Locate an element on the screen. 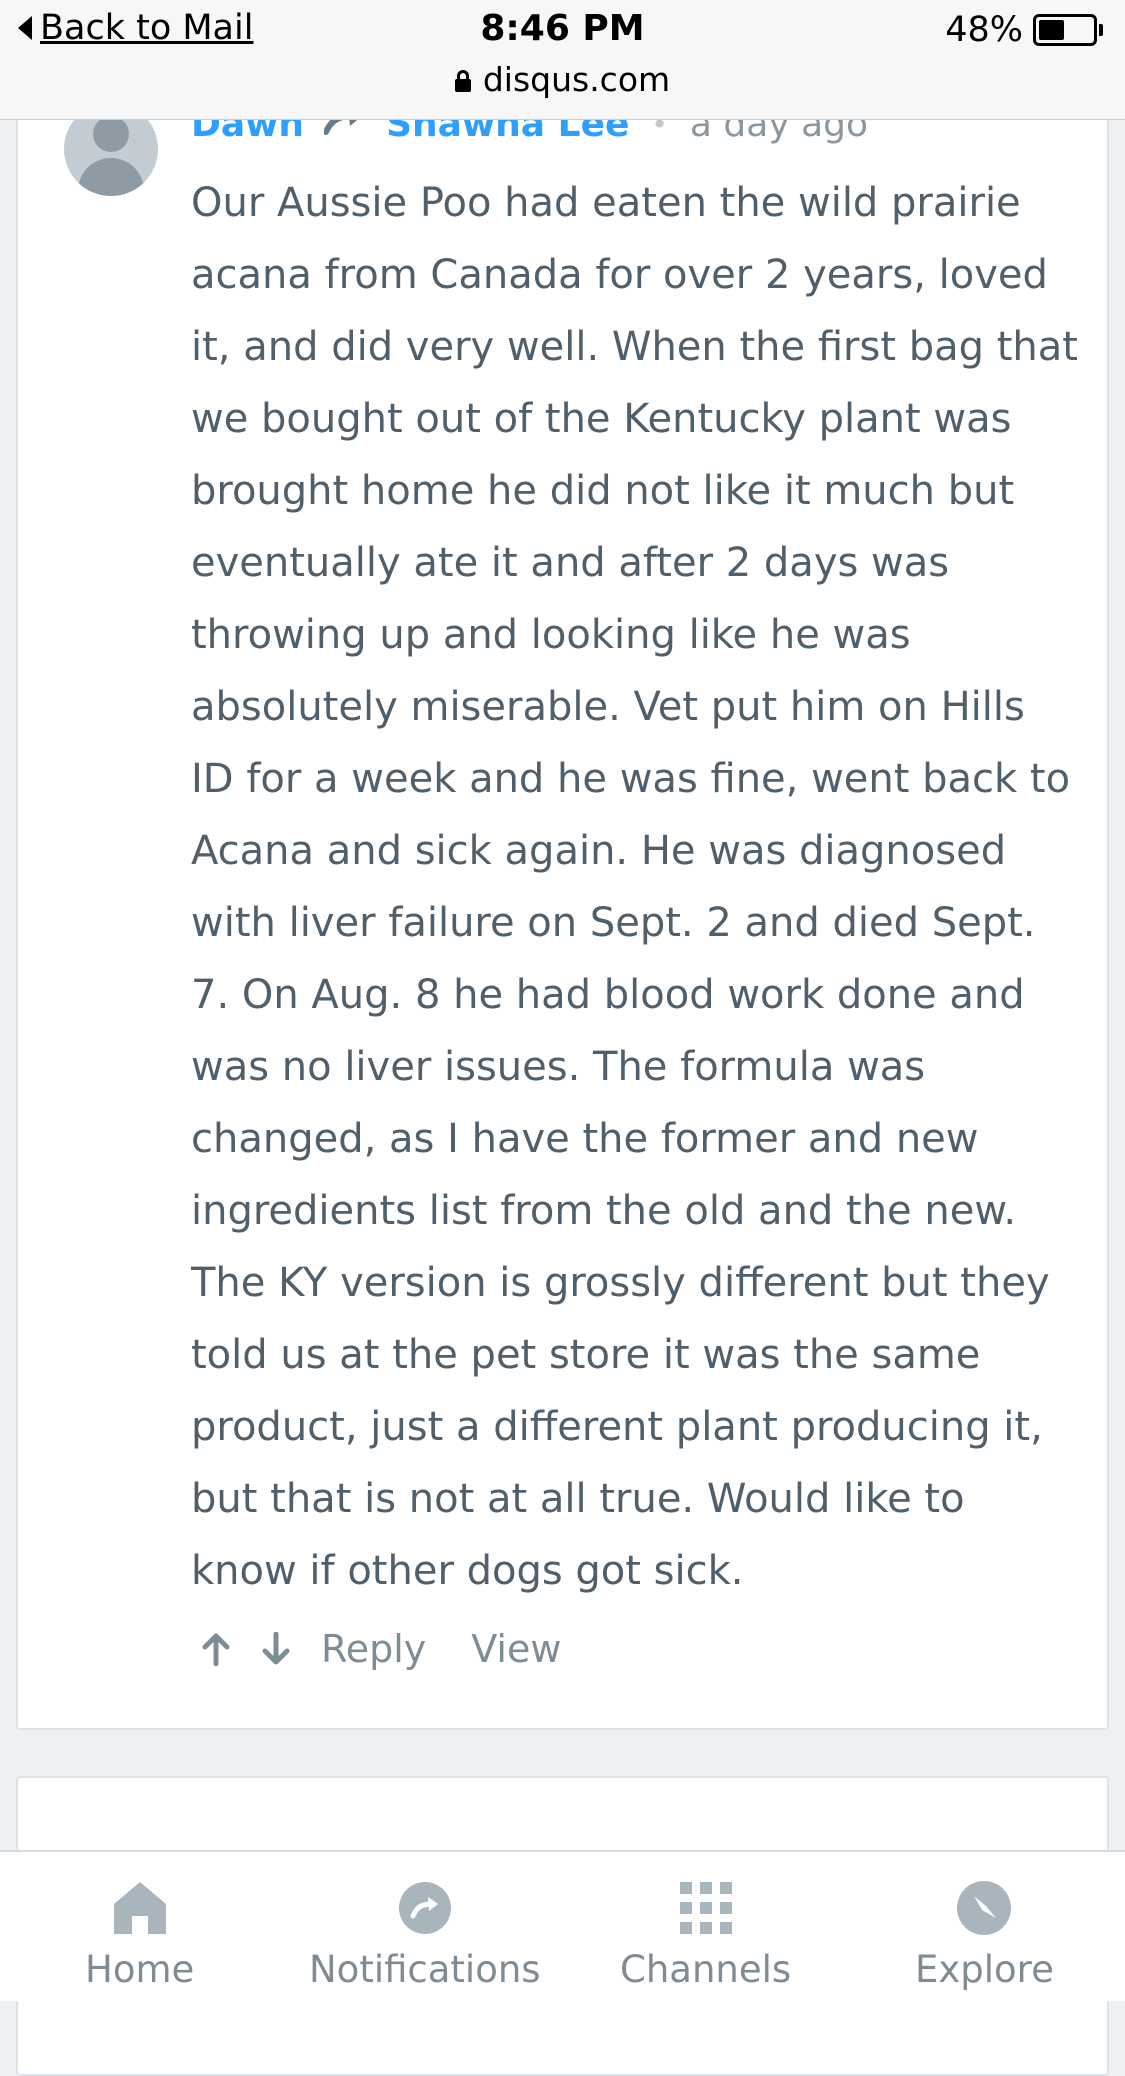 The height and width of the screenshot is (2076, 1125). tab-explore-label: Explore is located at coordinates (984, 1969).